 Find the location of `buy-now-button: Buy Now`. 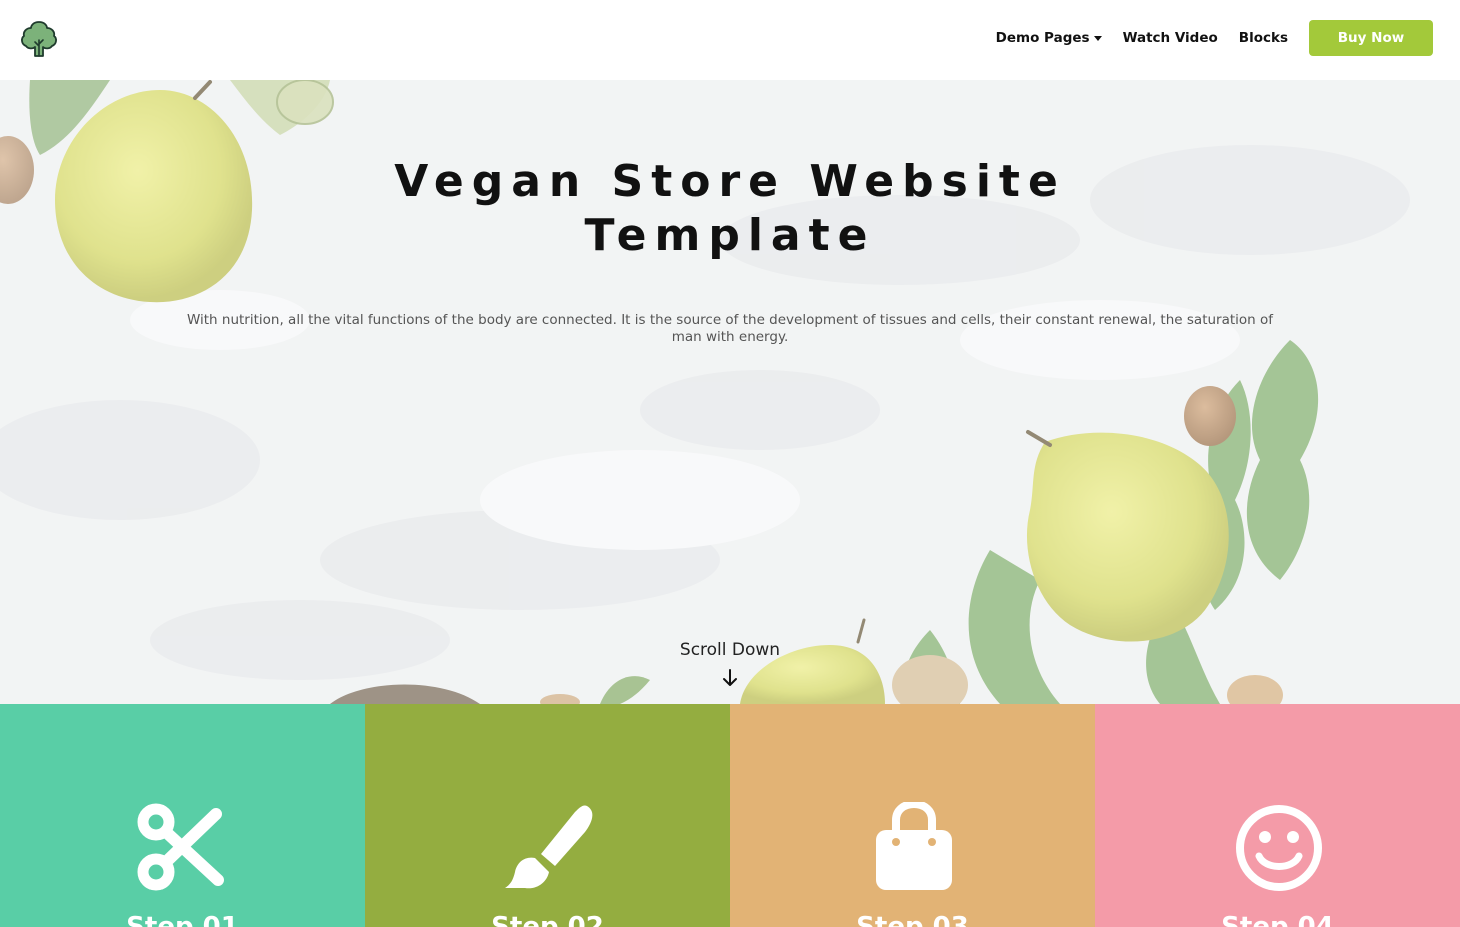

buy-now-button: Buy Now is located at coordinates (1371, 38).